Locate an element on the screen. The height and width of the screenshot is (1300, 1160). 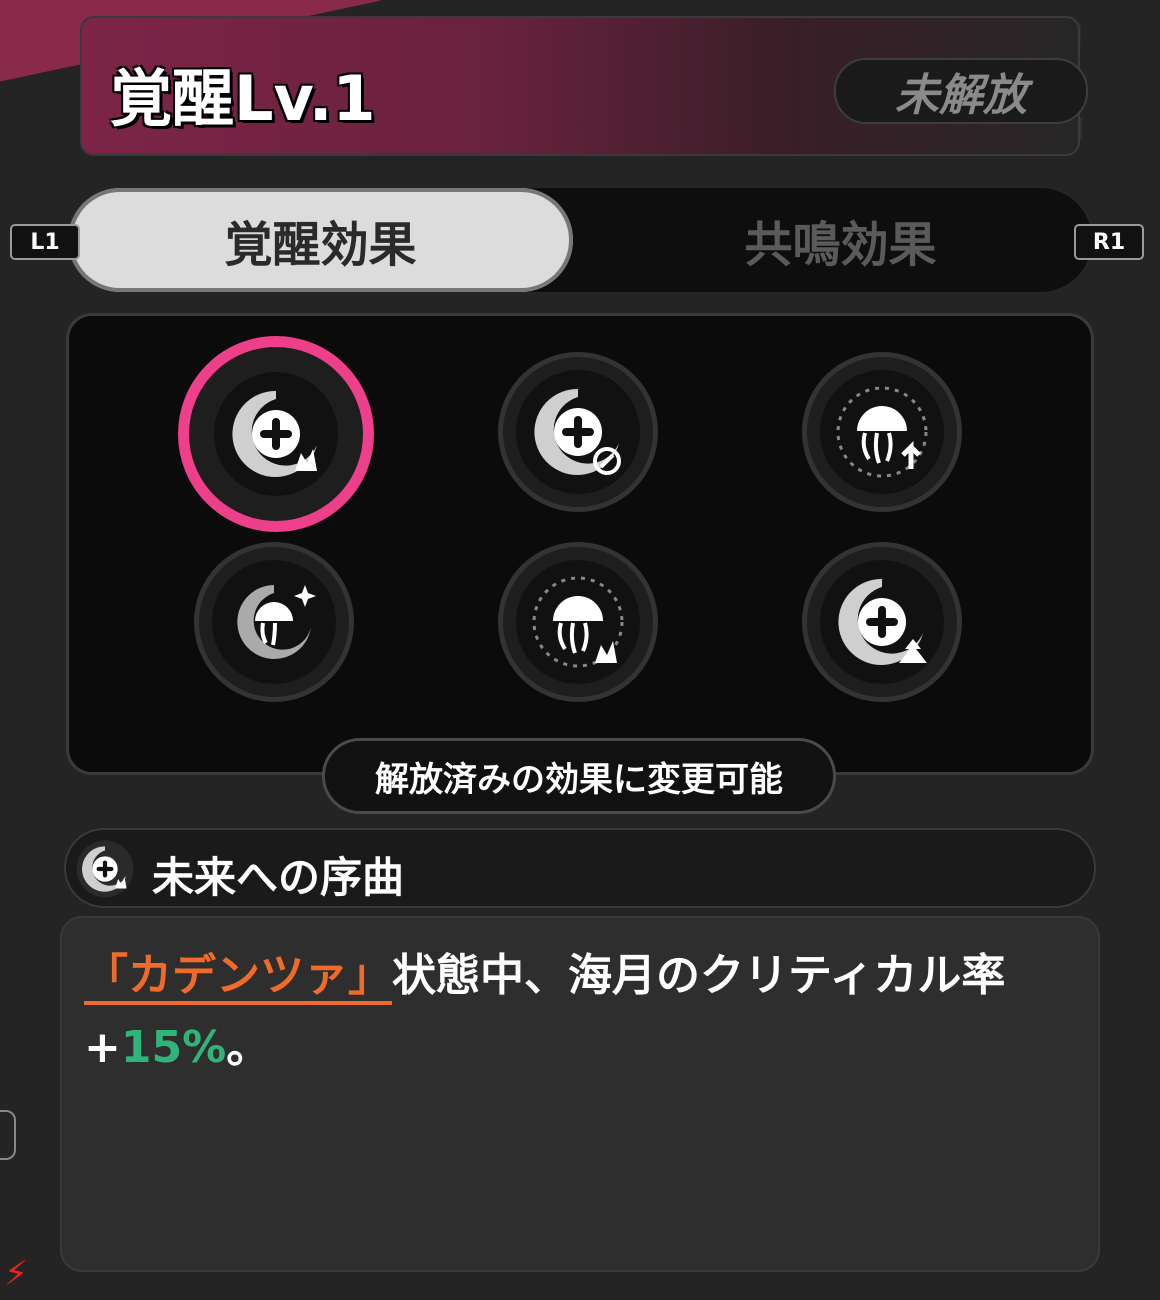
jellyfish-up-arrow-icon is located at coordinates (882, 432).